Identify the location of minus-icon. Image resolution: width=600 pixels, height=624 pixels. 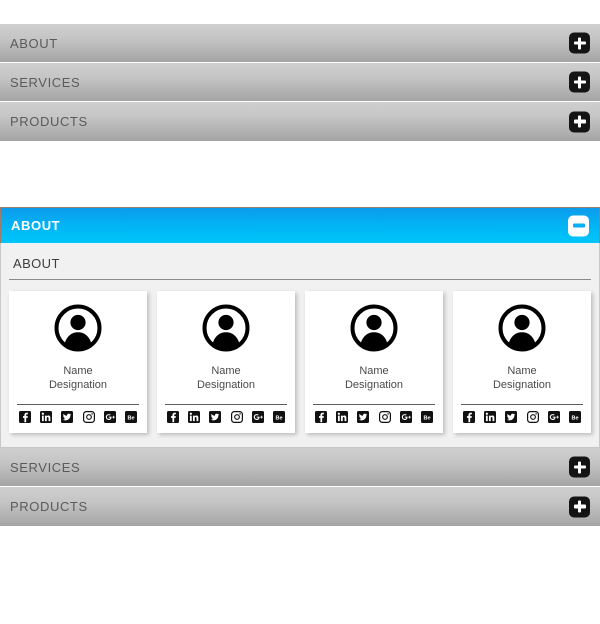
(578, 225).